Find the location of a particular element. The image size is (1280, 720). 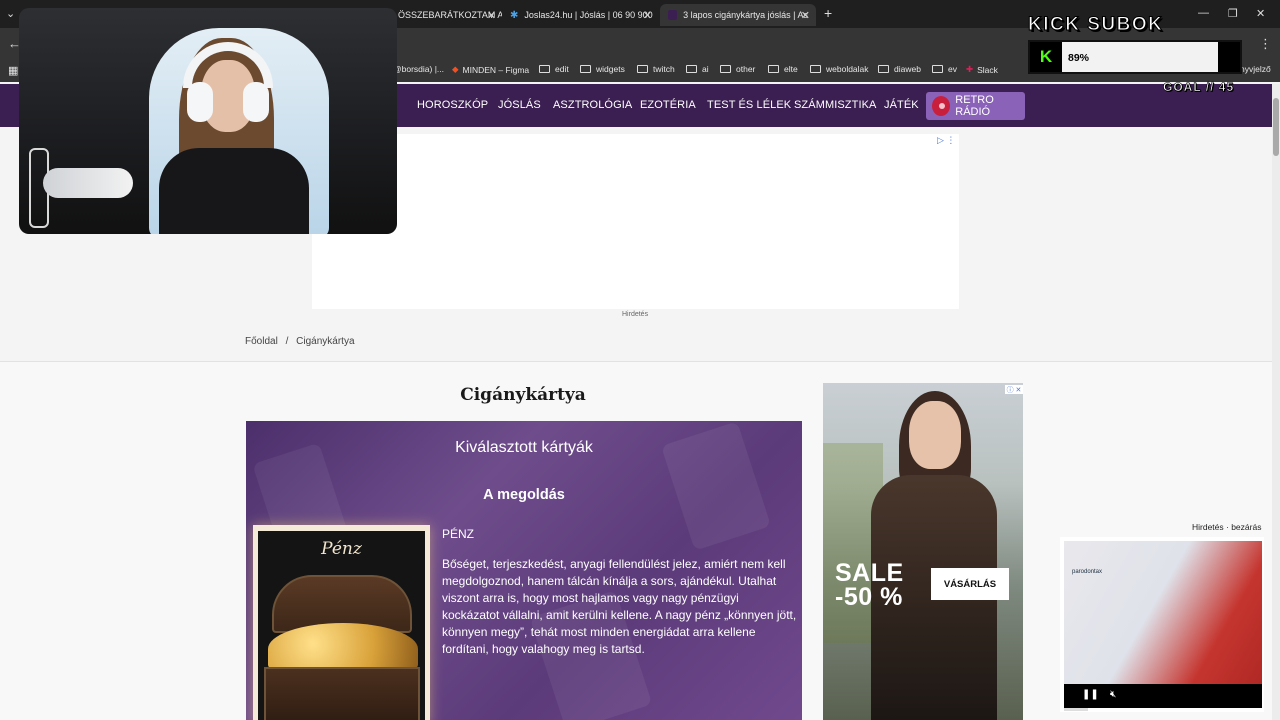

close-window-icon: ✕ is located at coordinates (1260, 13).